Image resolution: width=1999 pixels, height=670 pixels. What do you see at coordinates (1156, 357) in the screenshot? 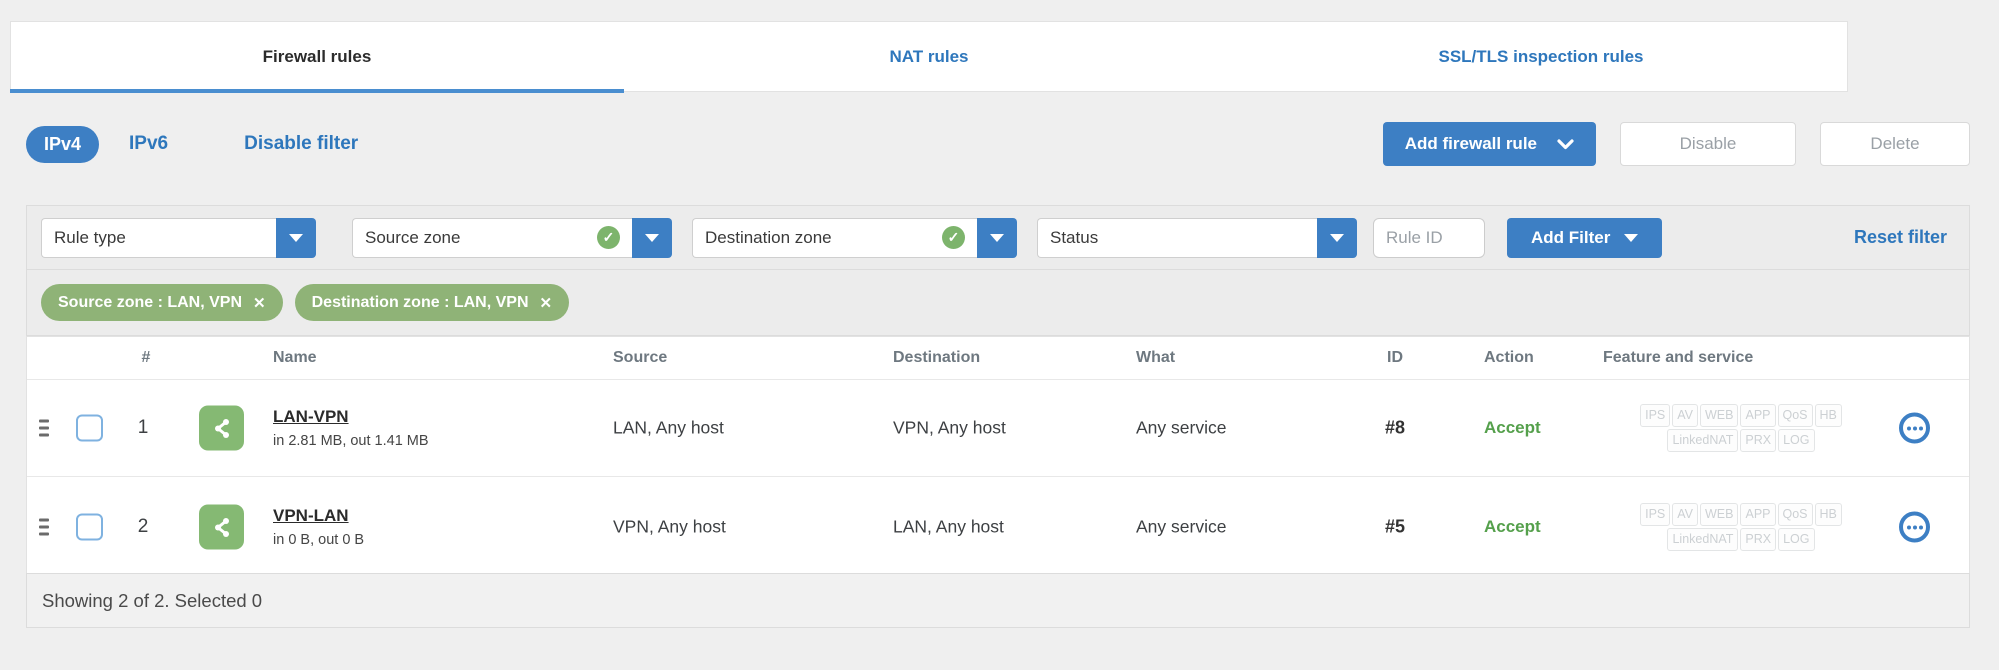
I see `header-what: What` at bounding box center [1156, 357].